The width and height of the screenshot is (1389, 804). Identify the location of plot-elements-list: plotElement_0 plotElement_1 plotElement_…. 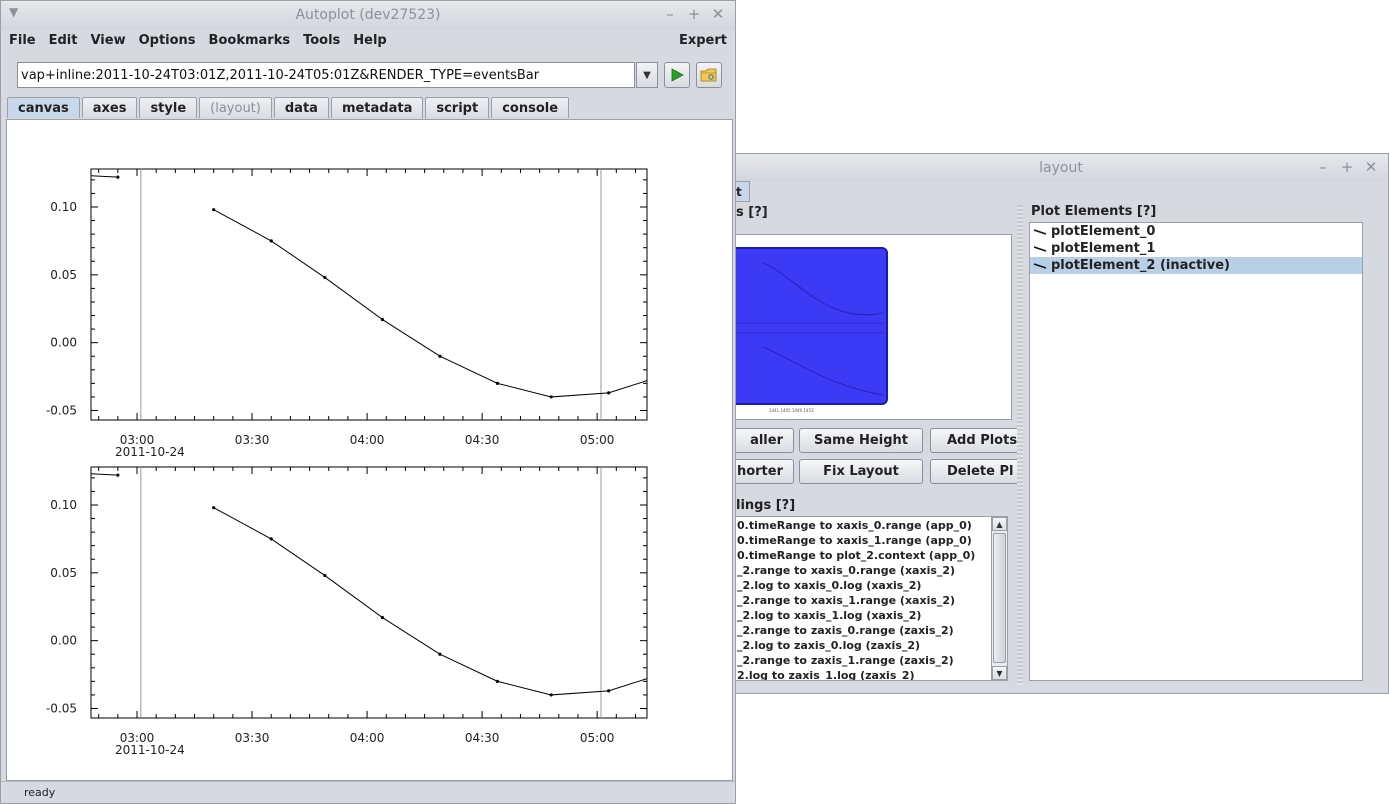
(1196, 451).